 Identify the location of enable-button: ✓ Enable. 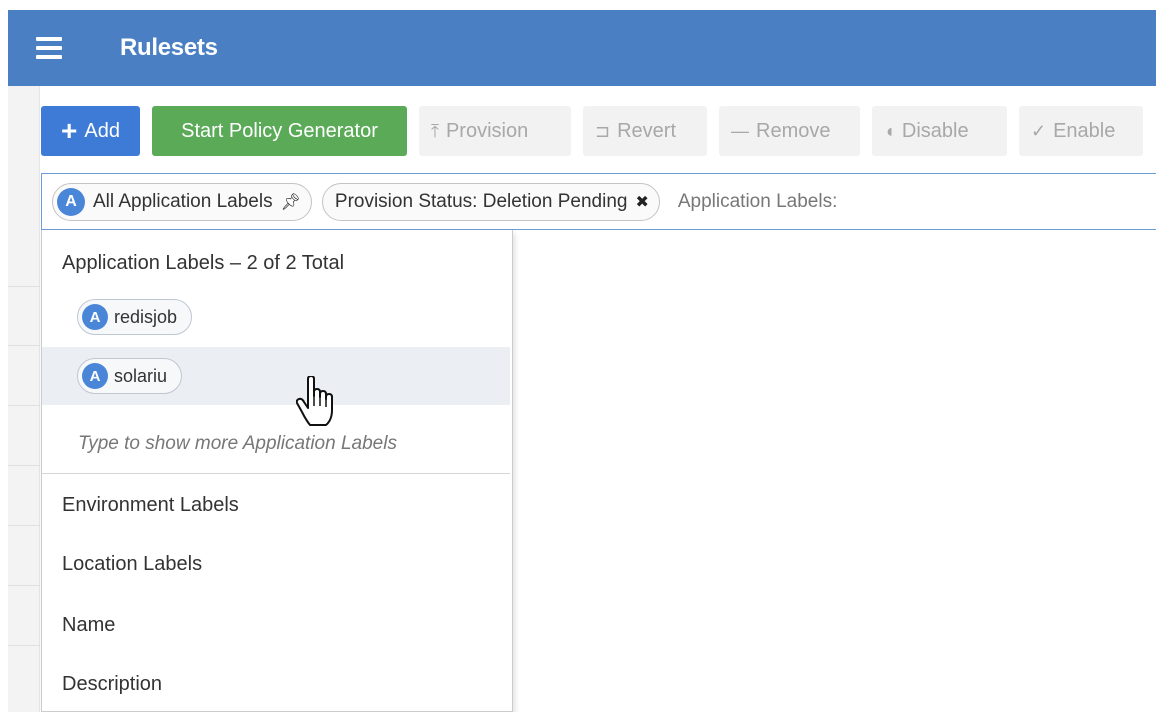
(1081, 131).